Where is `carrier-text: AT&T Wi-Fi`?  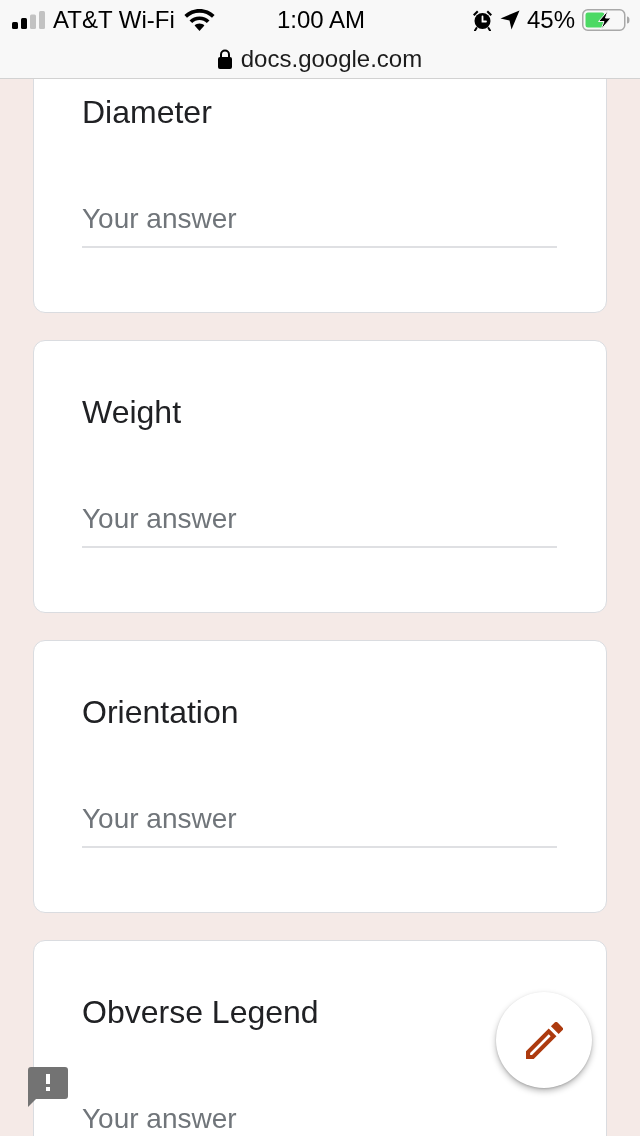 carrier-text: AT&T Wi-Fi is located at coordinates (114, 20).